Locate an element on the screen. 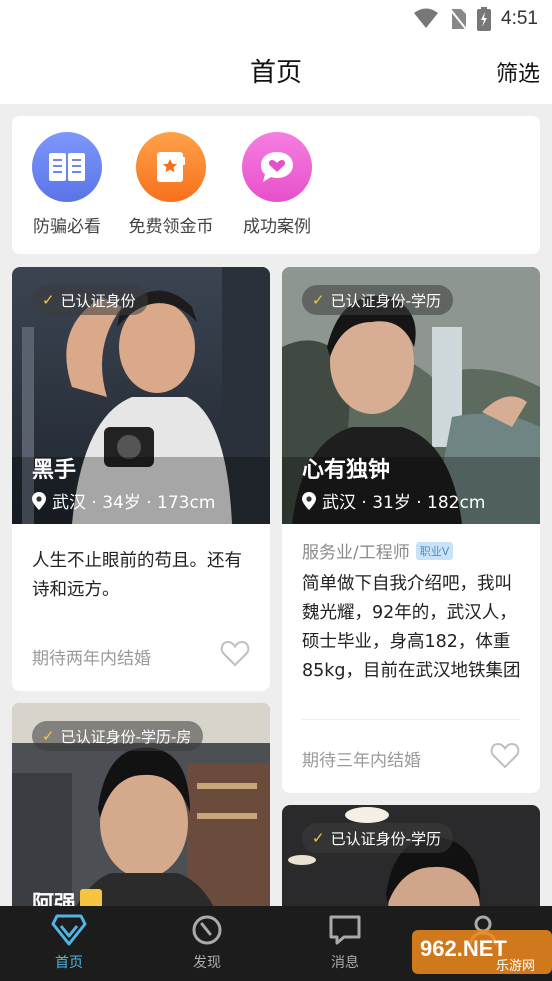  quick-link-free-coins: 免费领金币 is located at coordinates (171, 184).